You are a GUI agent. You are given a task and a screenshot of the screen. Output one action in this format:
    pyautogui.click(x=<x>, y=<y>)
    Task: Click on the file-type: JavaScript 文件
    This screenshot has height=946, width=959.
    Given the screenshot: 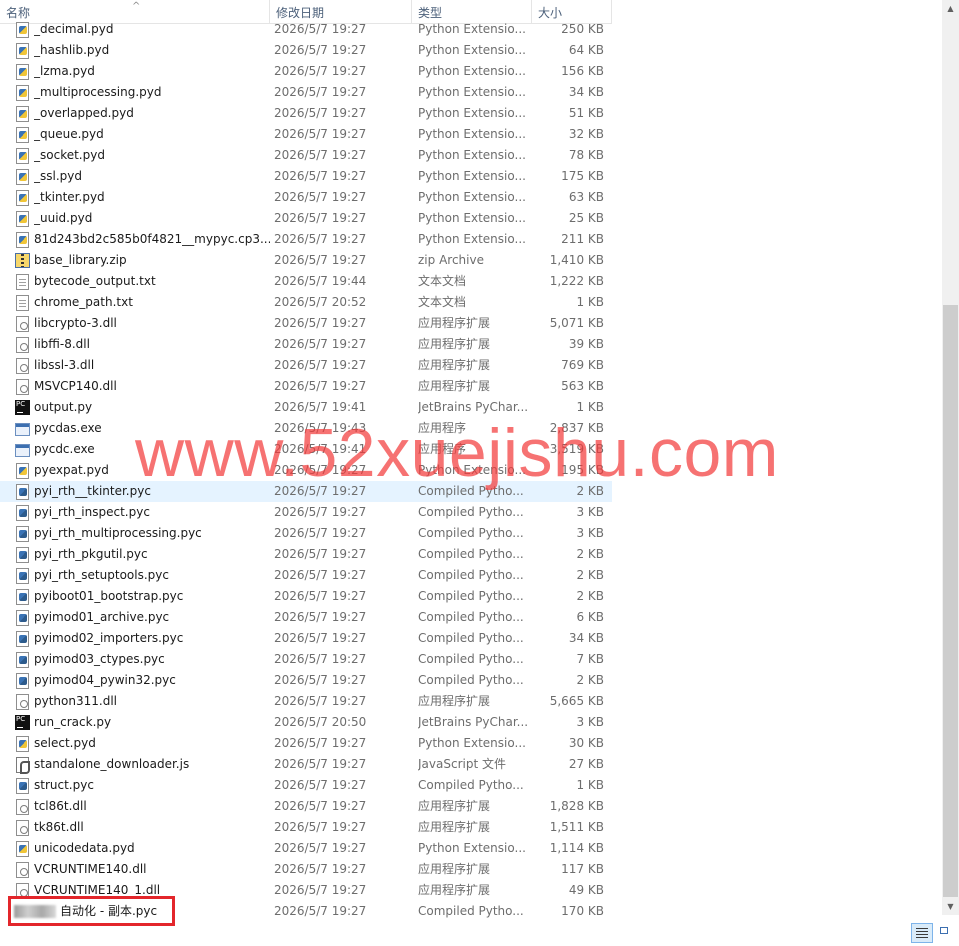 What is the action you would take?
    pyautogui.click(x=462, y=764)
    